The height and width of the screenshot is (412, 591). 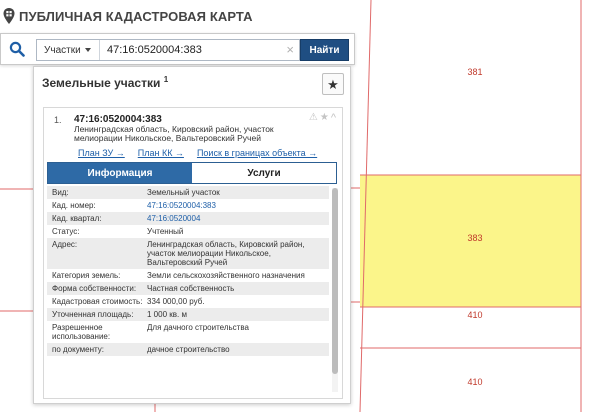 What do you see at coordinates (17, 49) in the screenshot?
I see `search-icon` at bounding box center [17, 49].